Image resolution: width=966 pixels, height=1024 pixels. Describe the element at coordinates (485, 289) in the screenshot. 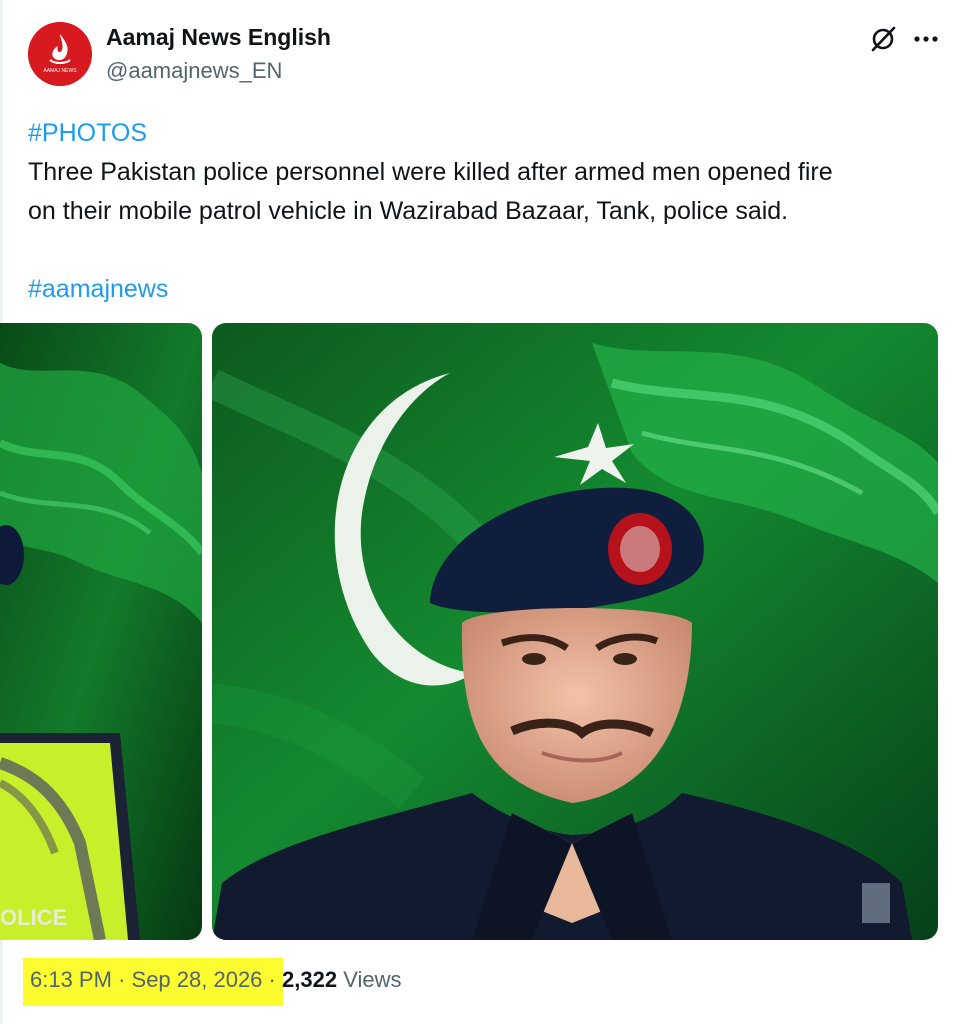

I see `hashtag-aamajnews: #aamajnews` at that location.